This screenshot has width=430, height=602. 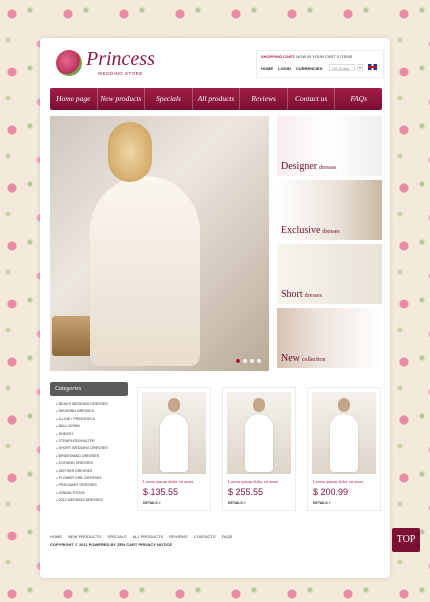 I want to click on category-item: 2011 WEDDING DRESSES, so click(x=92, y=500).